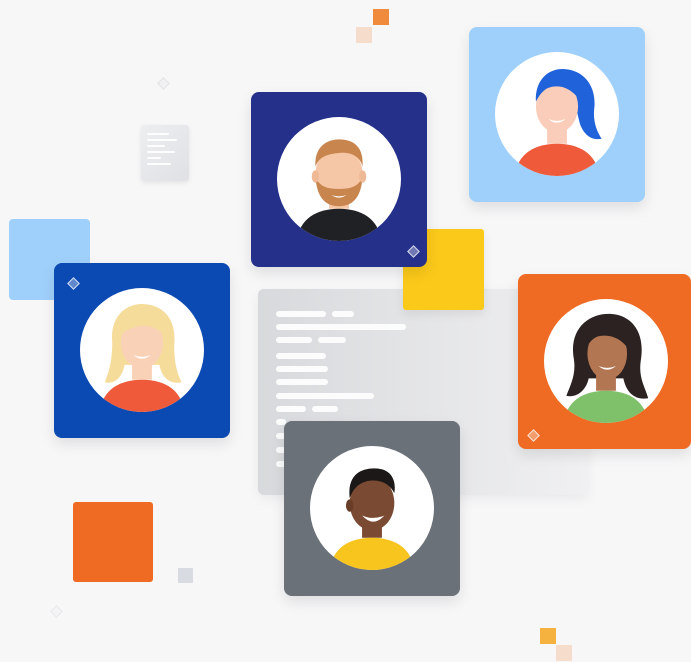 The height and width of the screenshot is (662, 691). Describe the element at coordinates (381, 17) in the screenshot. I see `deco-orange-square-top` at that location.